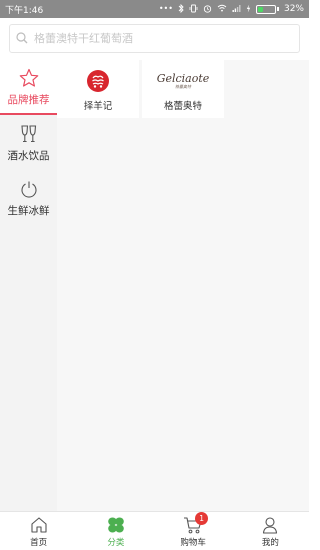 The width and height of the screenshot is (320, 550). Describe the element at coordinates (202, 518) in the screenshot. I see `cart-badge: 1` at that location.